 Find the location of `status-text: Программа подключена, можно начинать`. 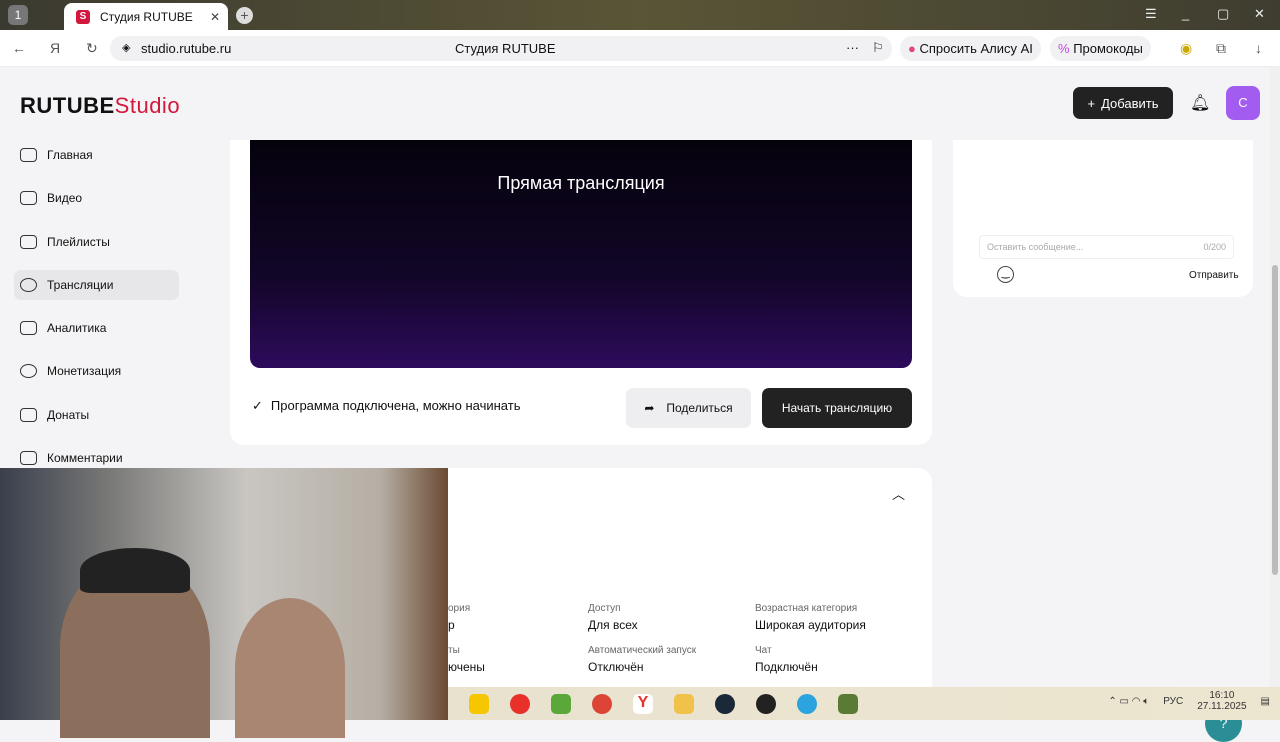

status-text: Программа подключена, можно начинать is located at coordinates (395, 405).